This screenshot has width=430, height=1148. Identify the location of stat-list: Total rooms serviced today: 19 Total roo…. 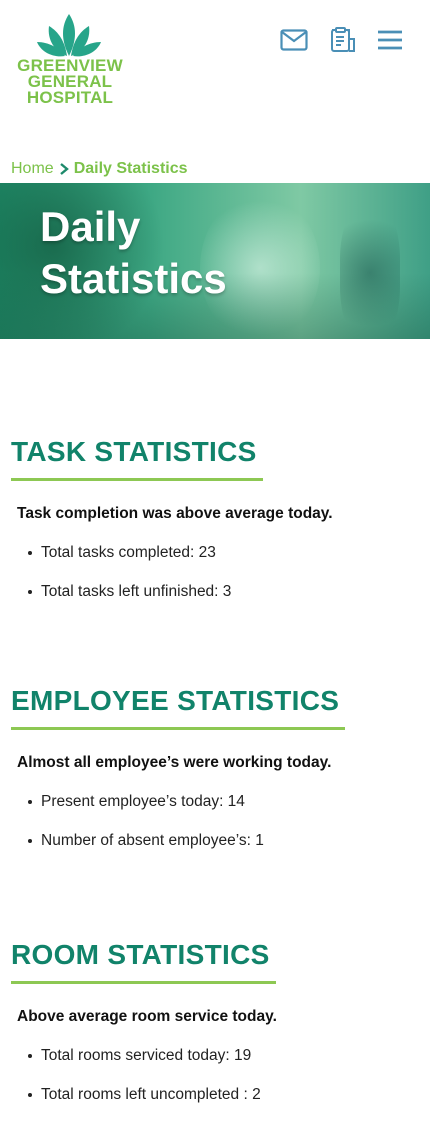
(224, 1075).